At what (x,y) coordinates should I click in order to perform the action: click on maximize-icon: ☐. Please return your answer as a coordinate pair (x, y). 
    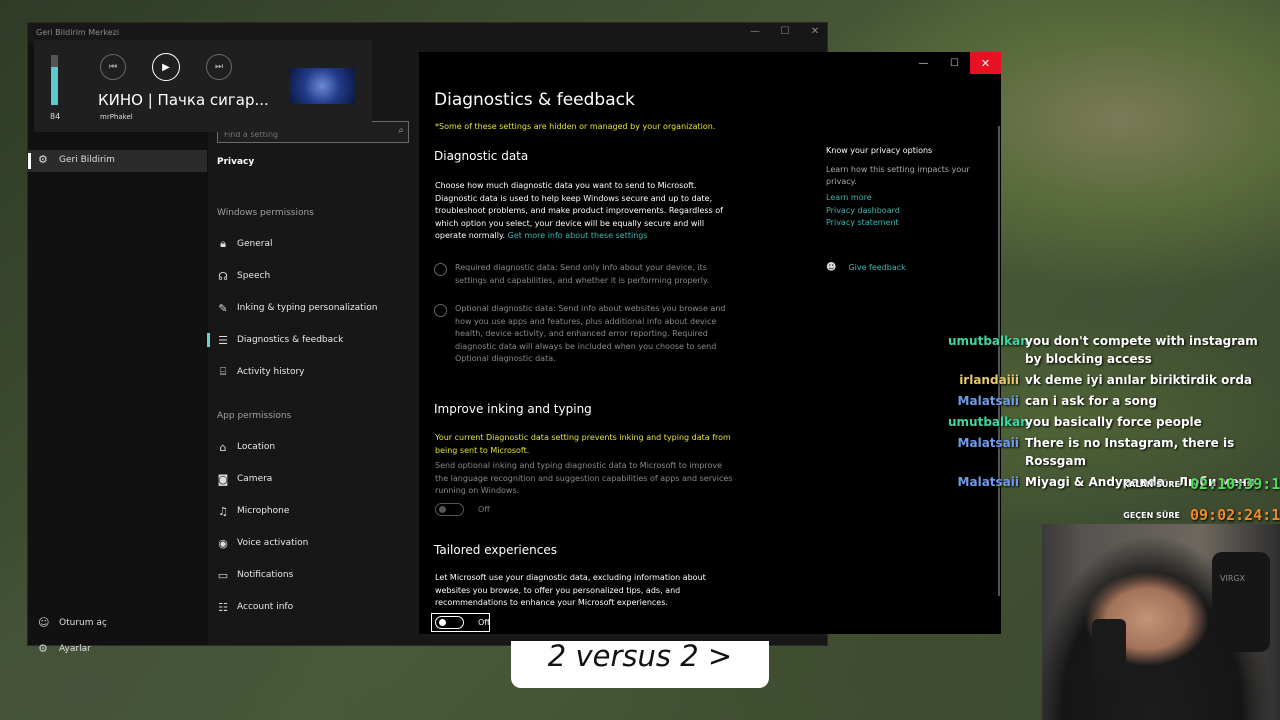
    Looking at the image, I should click on (785, 31).